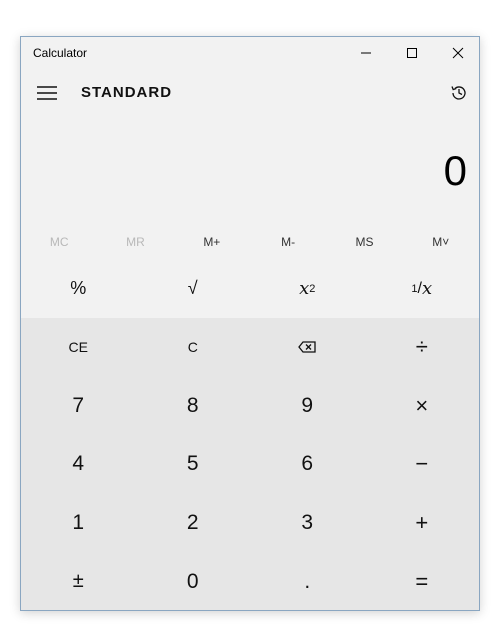  Describe the element at coordinates (193, 288) in the screenshot. I see `square-root-button: √` at that location.